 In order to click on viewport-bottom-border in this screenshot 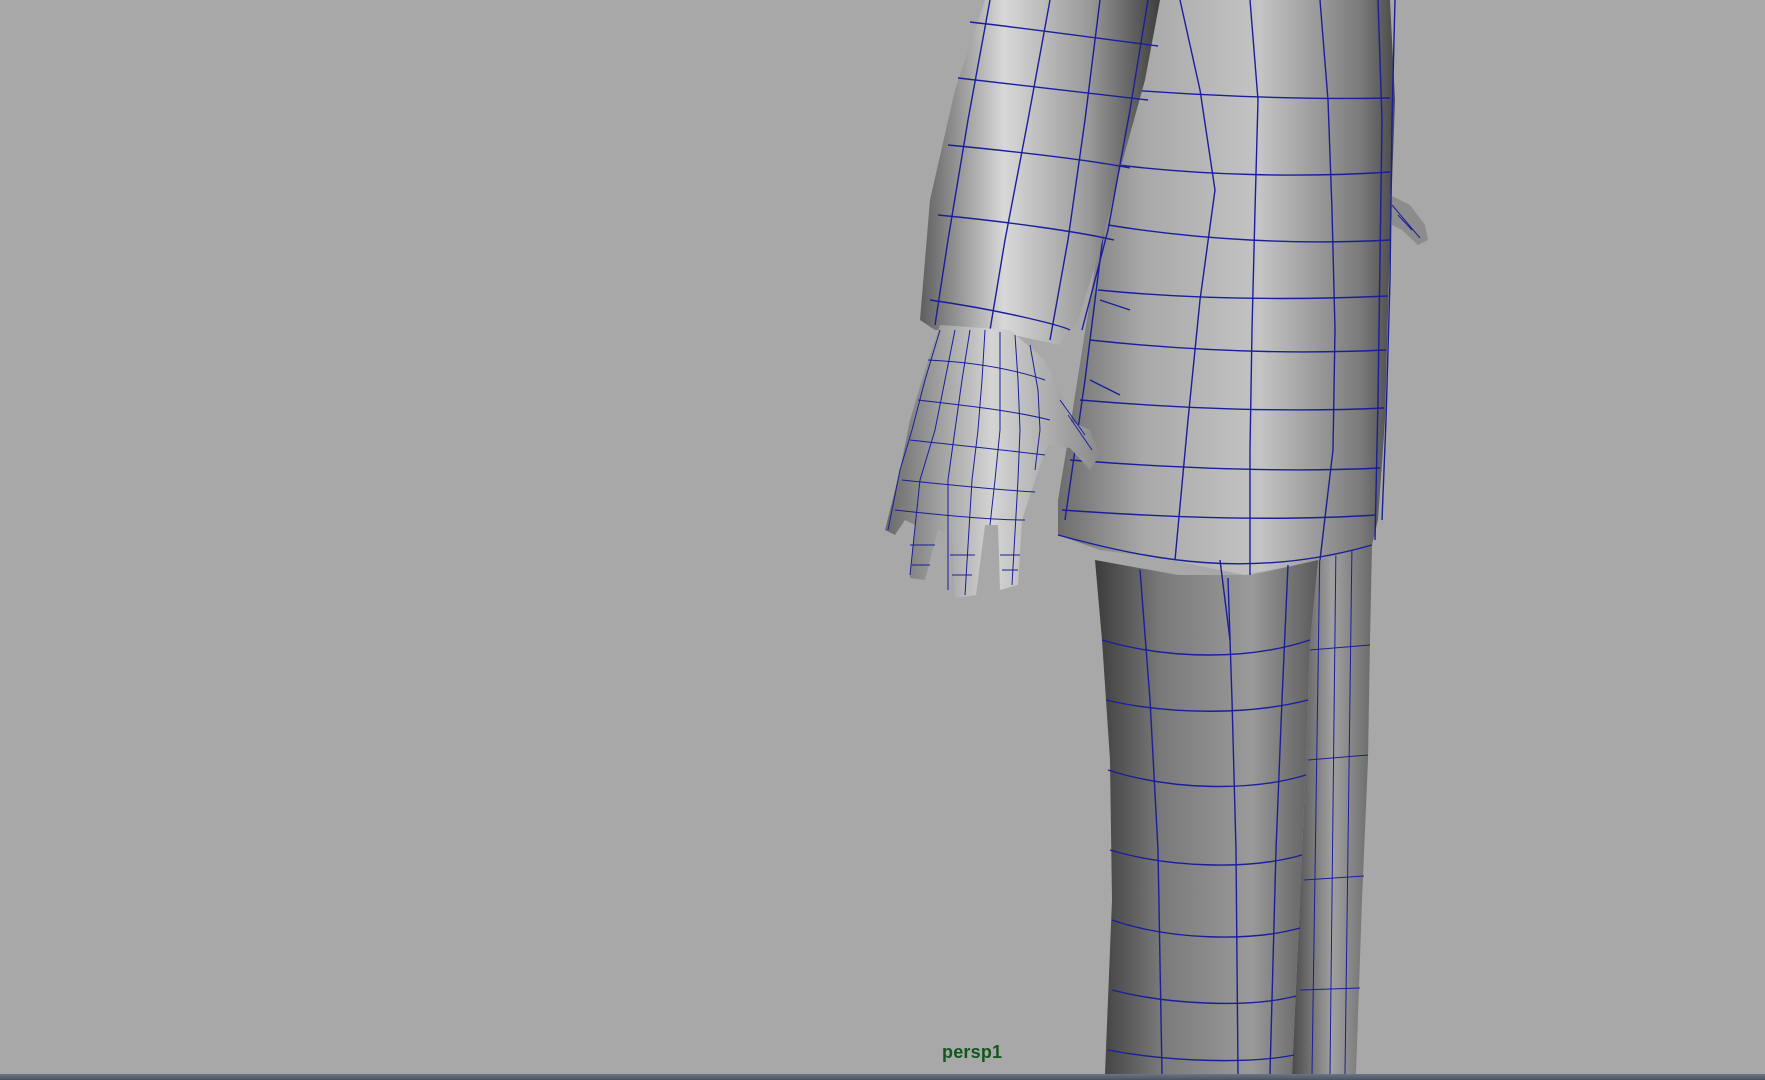, I will do `click(882, 1077)`.